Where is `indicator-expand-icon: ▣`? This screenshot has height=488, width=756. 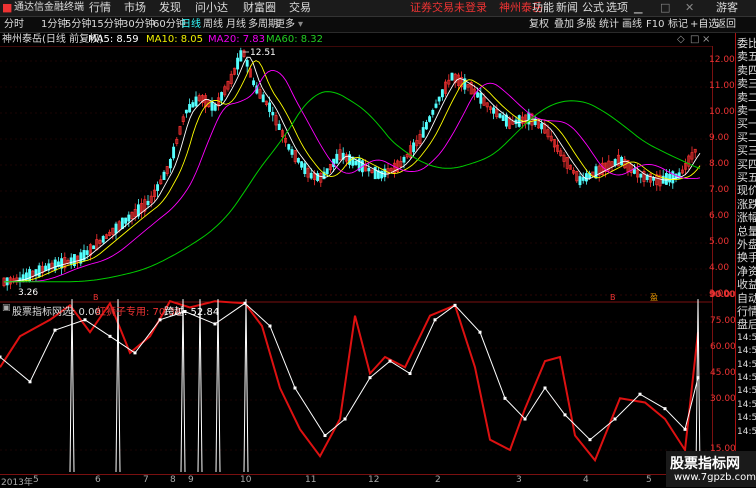 indicator-expand-icon: ▣ is located at coordinates (6, 308).